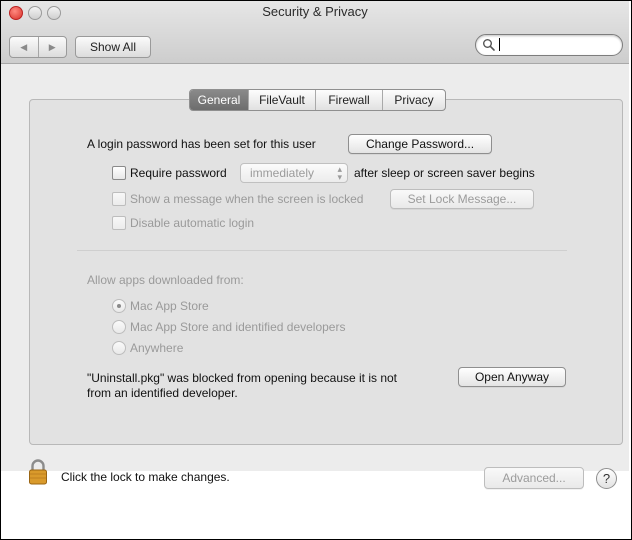 The width and height of the screenshot is (632, 540). I want to click on show-all-button: Show All, so click(113, 47).